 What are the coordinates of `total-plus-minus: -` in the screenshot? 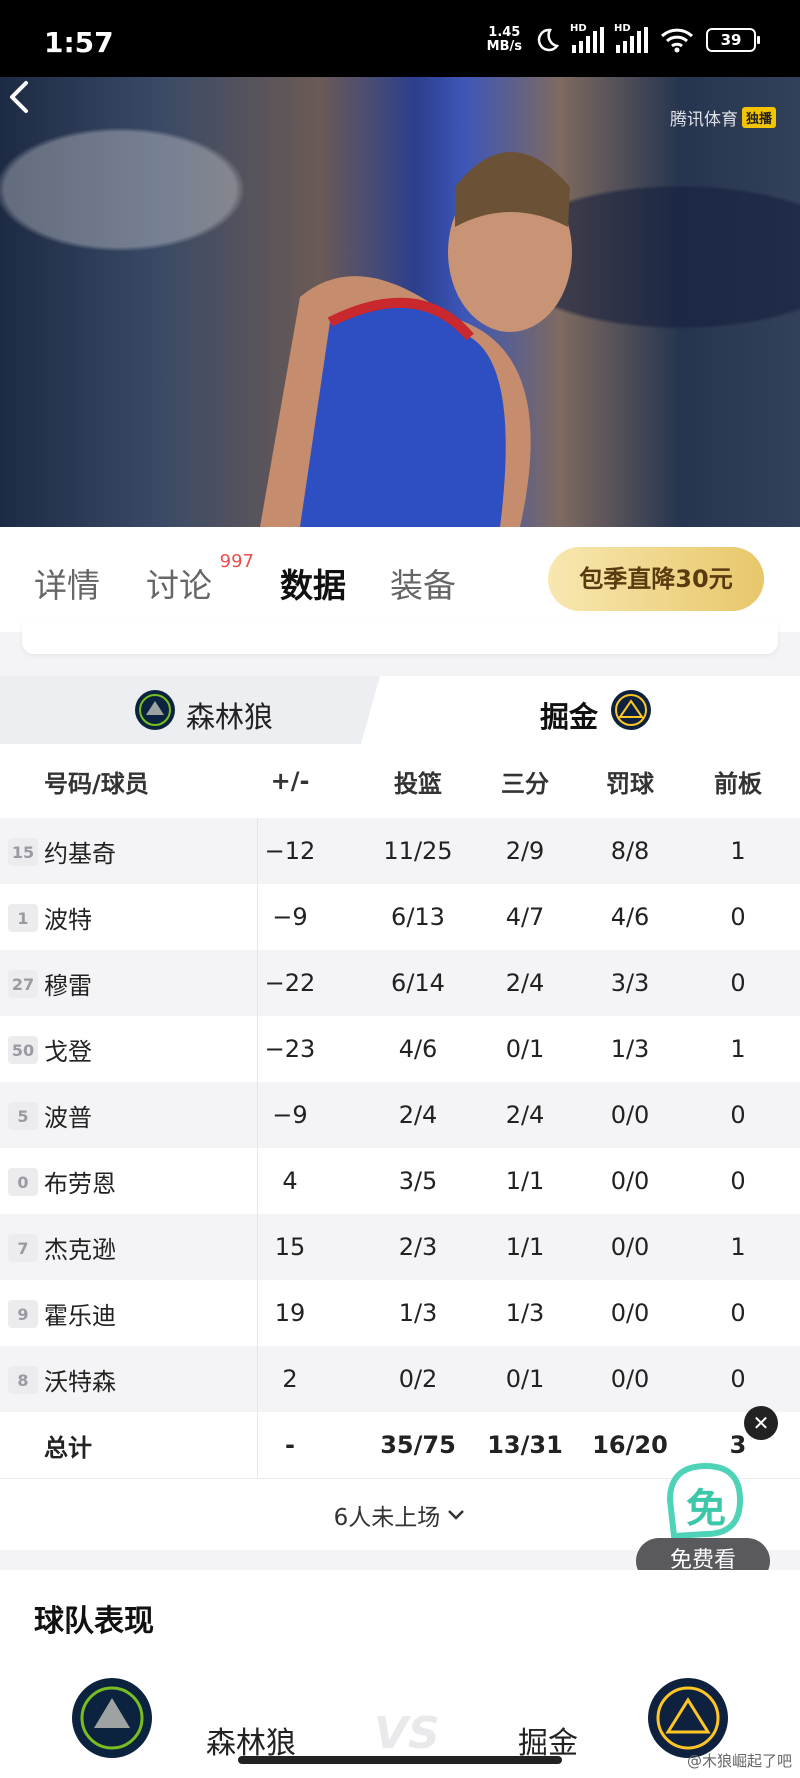 It's located at (290, 1445).